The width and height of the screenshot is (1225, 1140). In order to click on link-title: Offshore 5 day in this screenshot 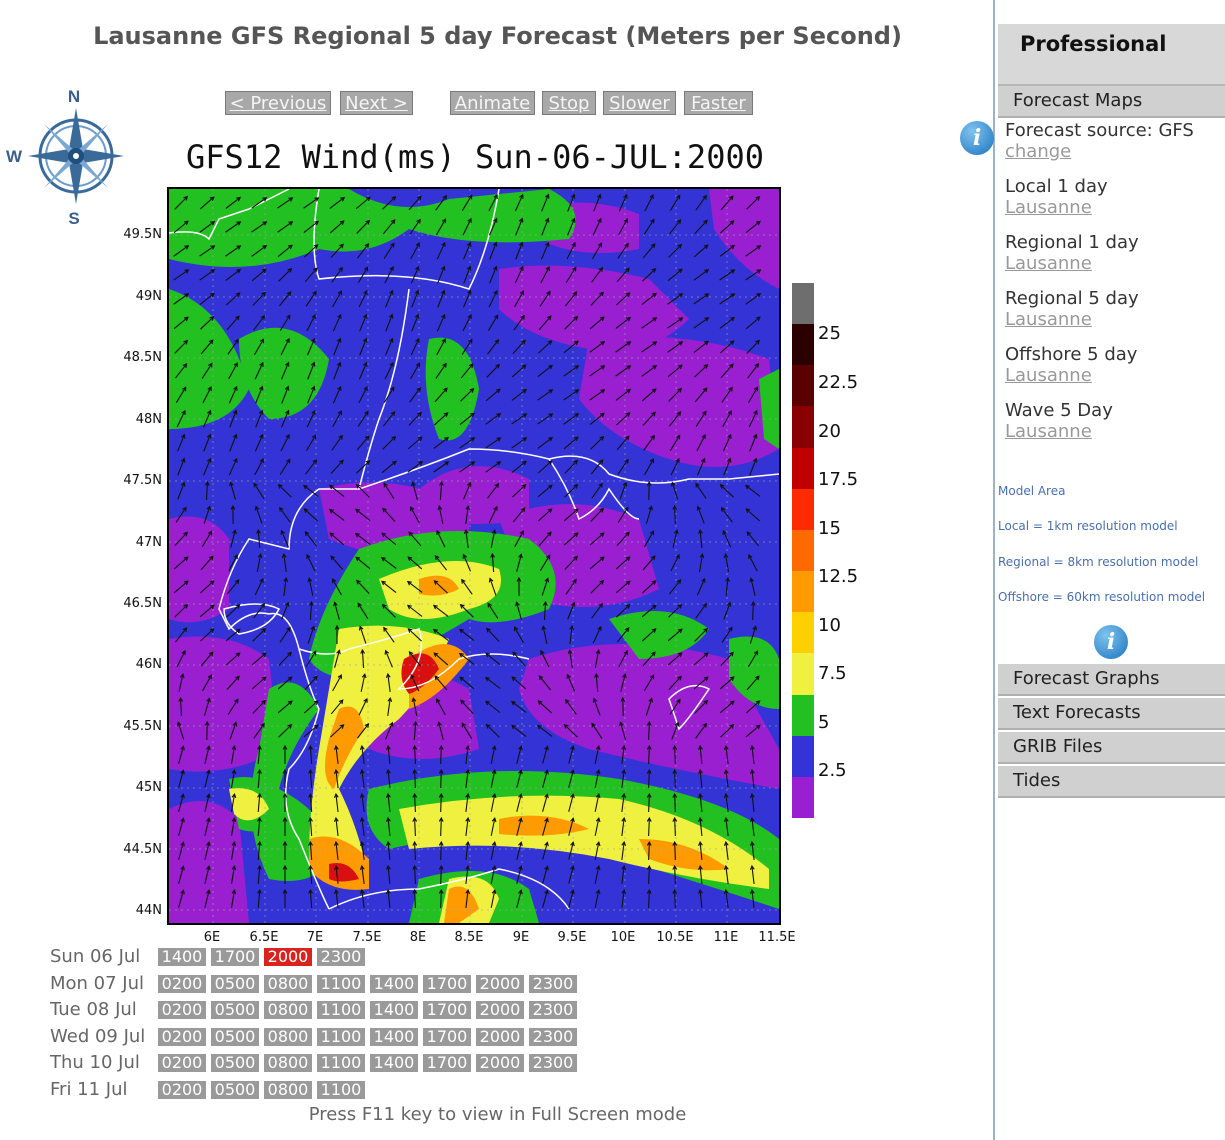, I will do `click(1071, 354)`.